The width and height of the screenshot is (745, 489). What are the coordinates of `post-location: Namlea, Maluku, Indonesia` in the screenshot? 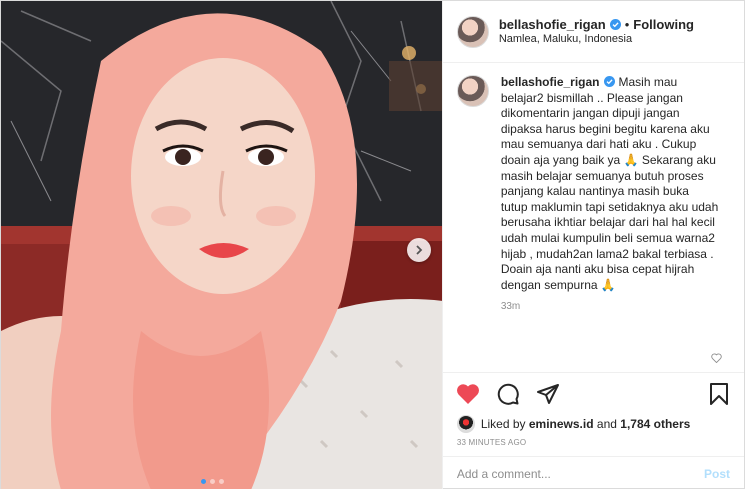 It's located at (596, 40).